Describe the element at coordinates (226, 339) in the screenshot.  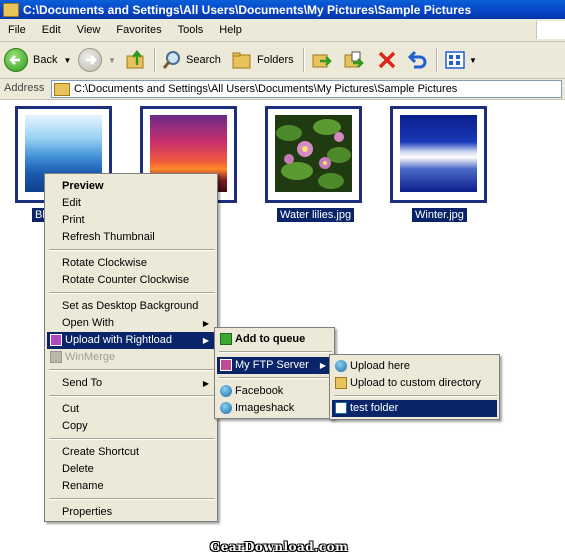
I see `add-queue-icon` at that location.